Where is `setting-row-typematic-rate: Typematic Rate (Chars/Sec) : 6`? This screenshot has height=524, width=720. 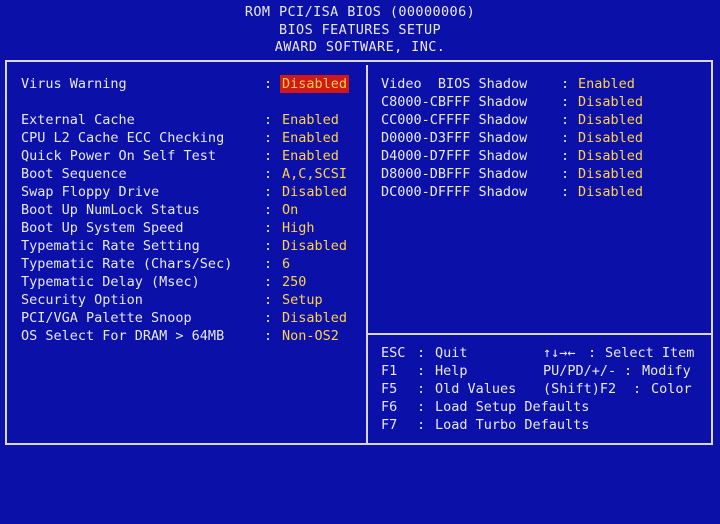 setting-row-typematic-rate: Typematic Rate (Chars/Sec) : 6 is located at coordinates (155, 264).